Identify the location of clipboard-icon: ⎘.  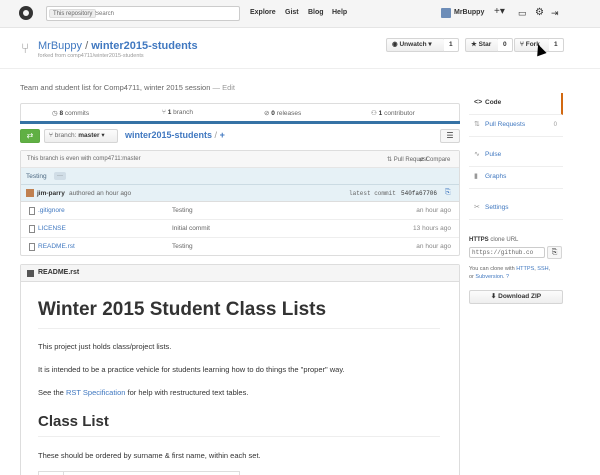
(554, 252).